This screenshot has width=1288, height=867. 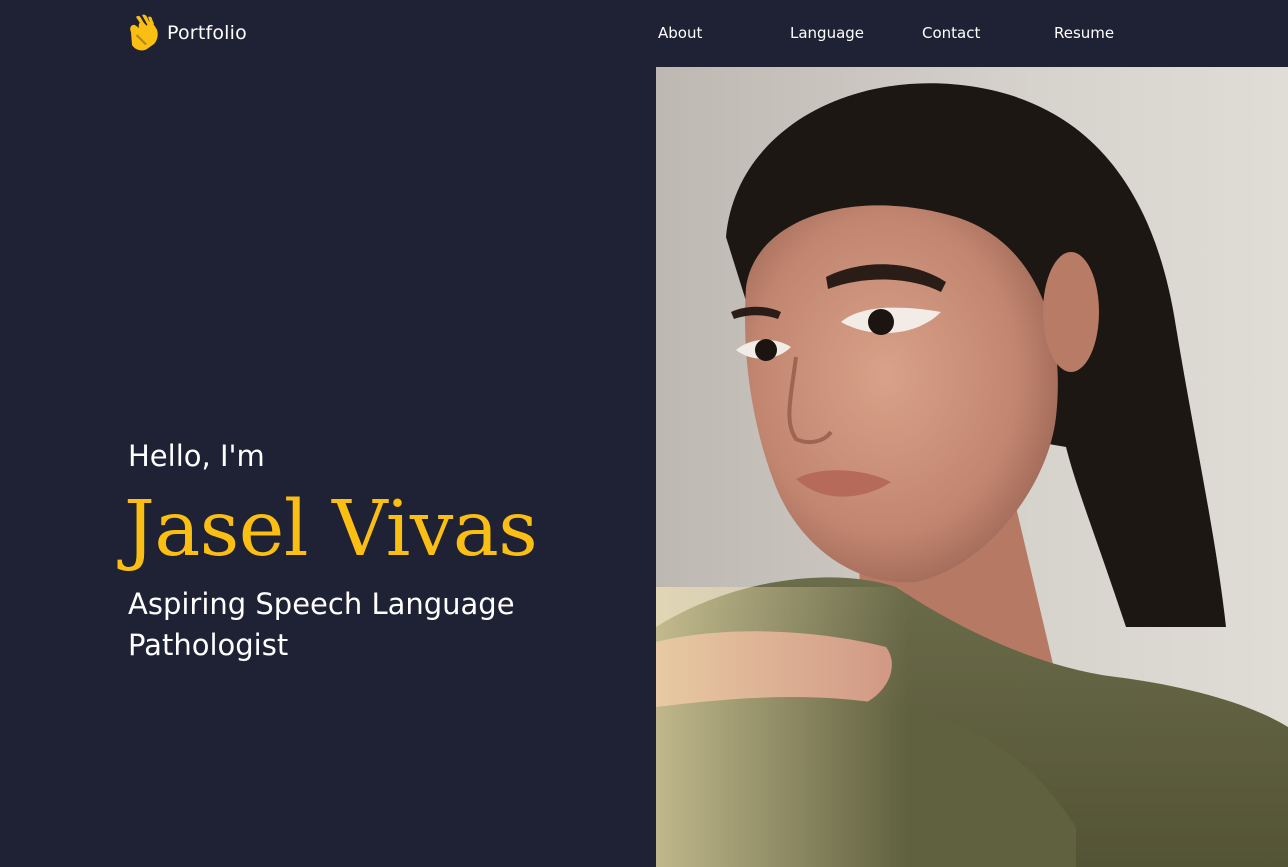 What do you see at coordinates (144, 32) in the screenshot?
I see `sign-language-hands-icon` at bounding box center [144, 32].